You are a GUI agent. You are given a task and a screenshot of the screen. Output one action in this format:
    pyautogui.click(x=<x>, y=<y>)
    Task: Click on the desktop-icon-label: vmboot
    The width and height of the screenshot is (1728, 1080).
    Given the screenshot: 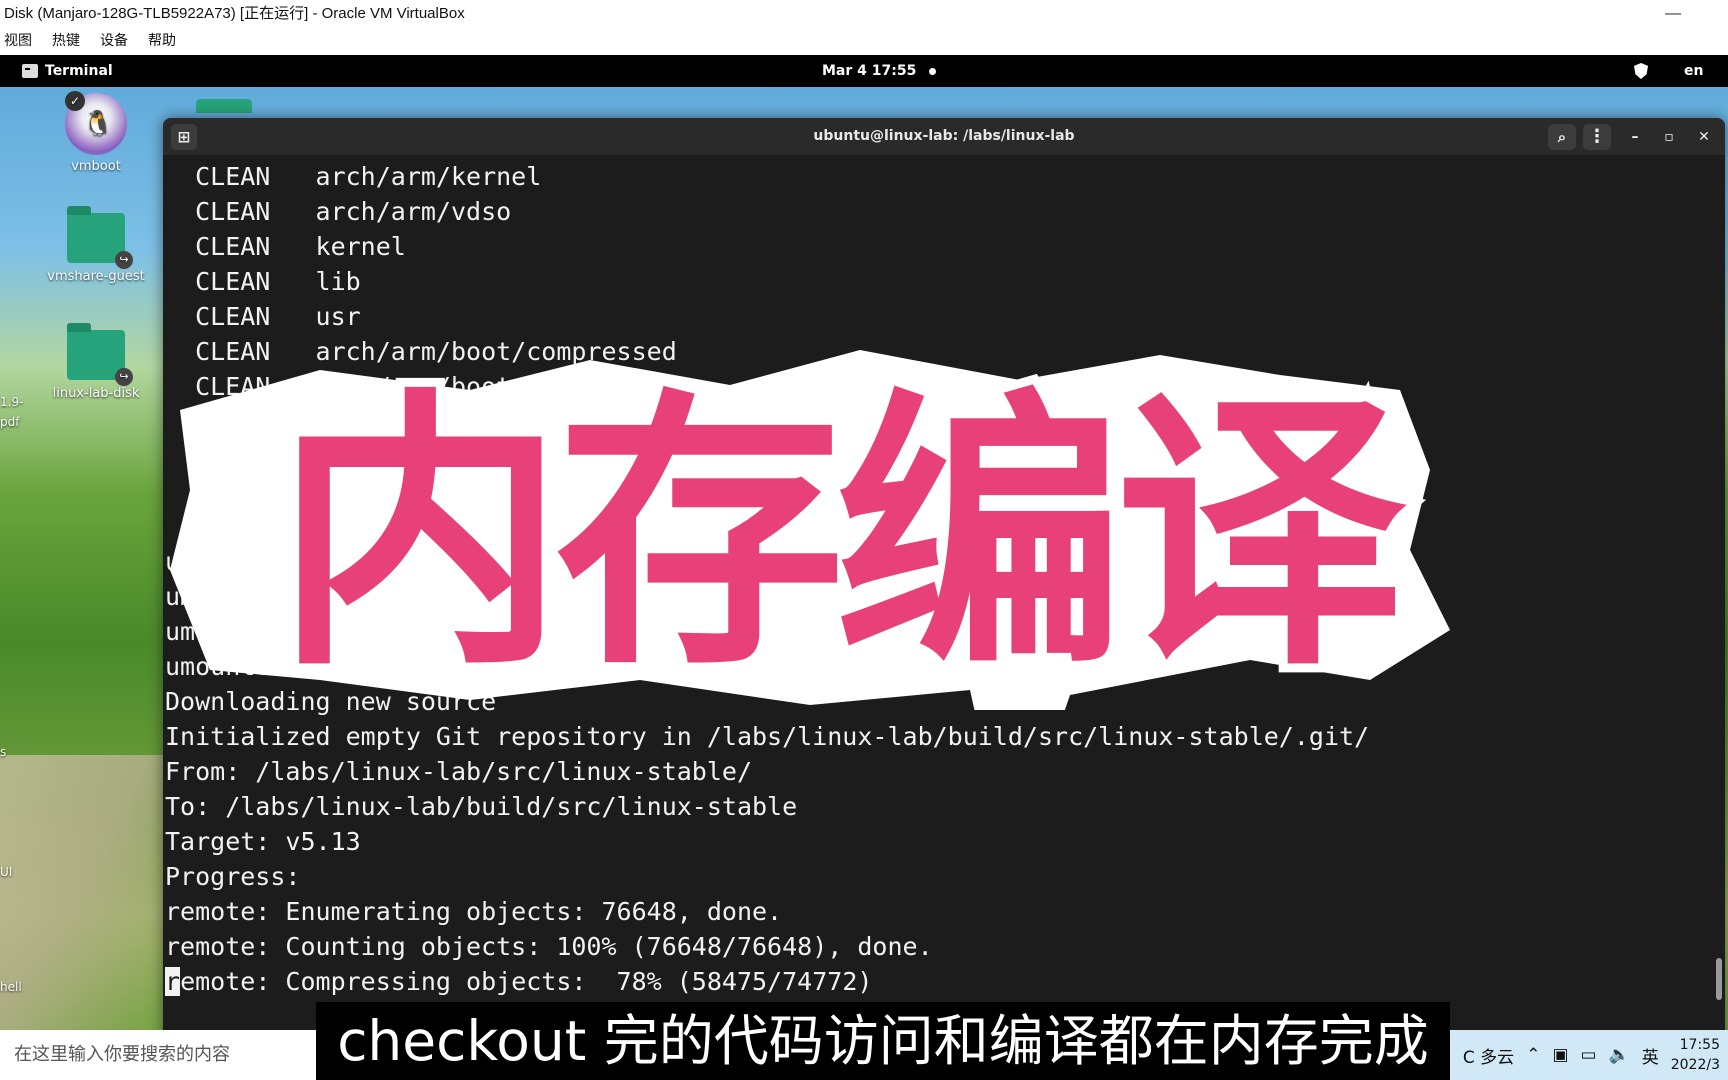 What is the action you would take?
    pyautogui.click(x=96, y=166)
    